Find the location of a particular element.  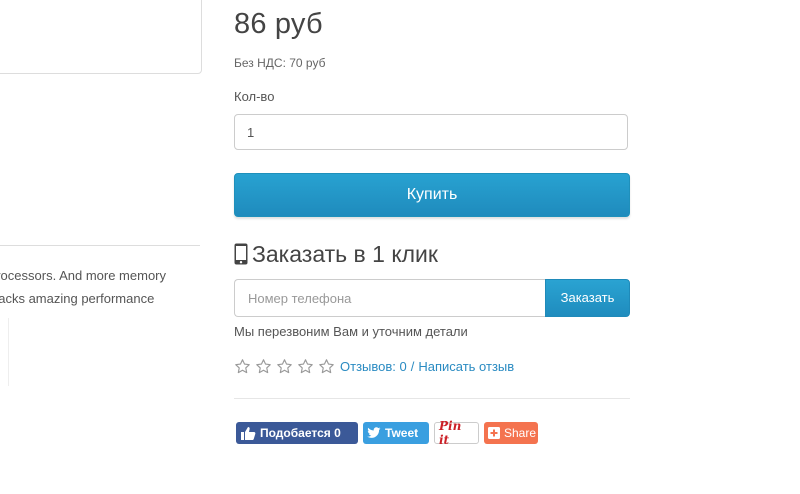

reviews-count-link: Отзывов: 0 is located at coordinates (373, 366).